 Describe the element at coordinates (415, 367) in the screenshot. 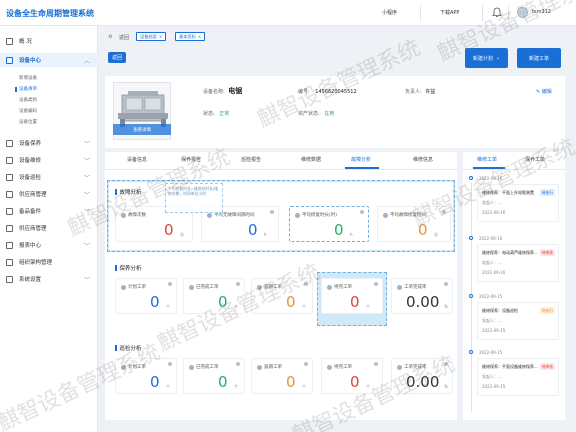

I see `stat-label: 工单完成率` at that location.